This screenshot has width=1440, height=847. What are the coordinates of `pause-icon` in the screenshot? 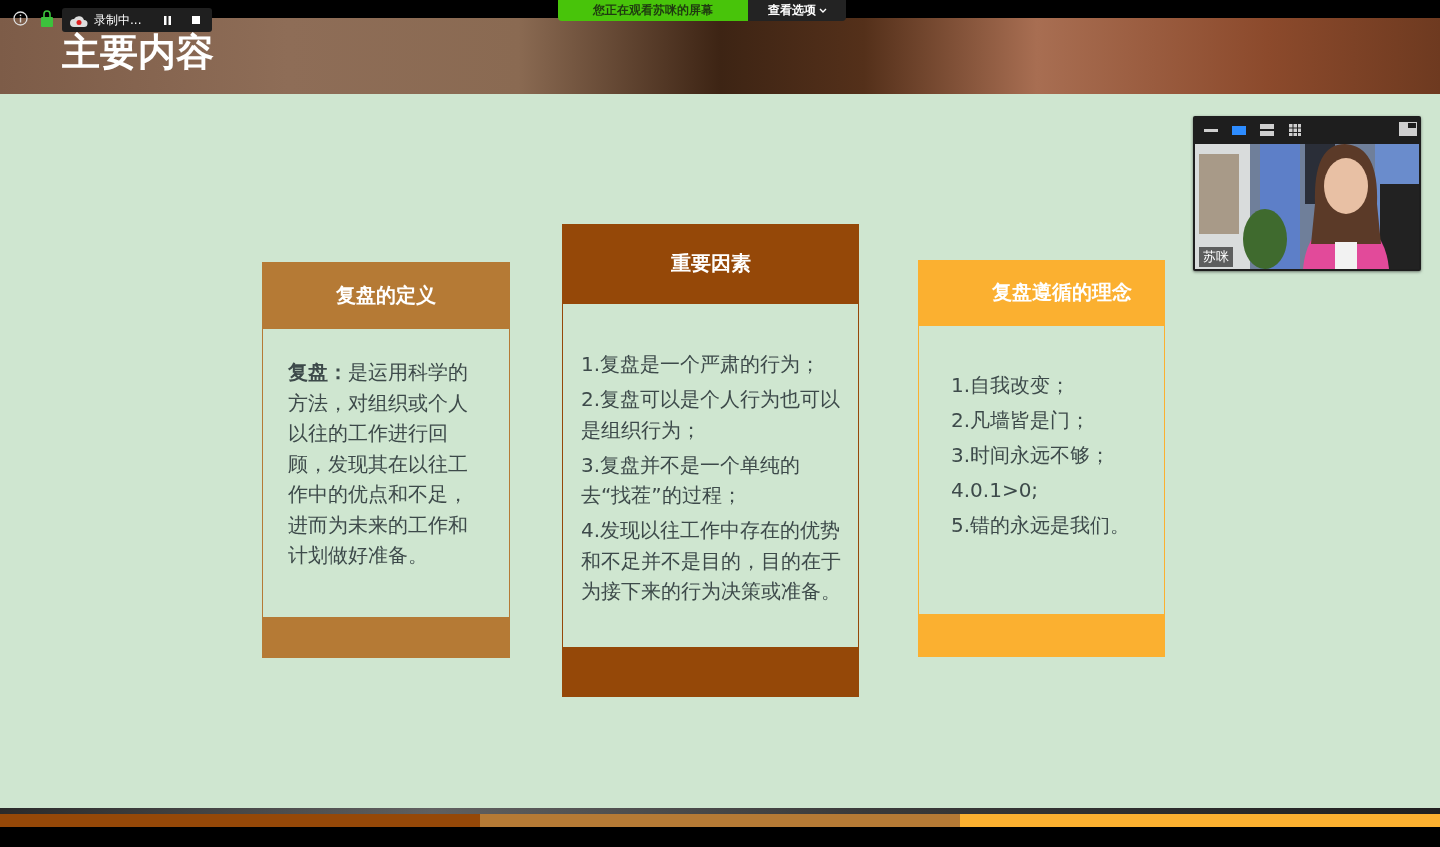 It's located at (168, 20).